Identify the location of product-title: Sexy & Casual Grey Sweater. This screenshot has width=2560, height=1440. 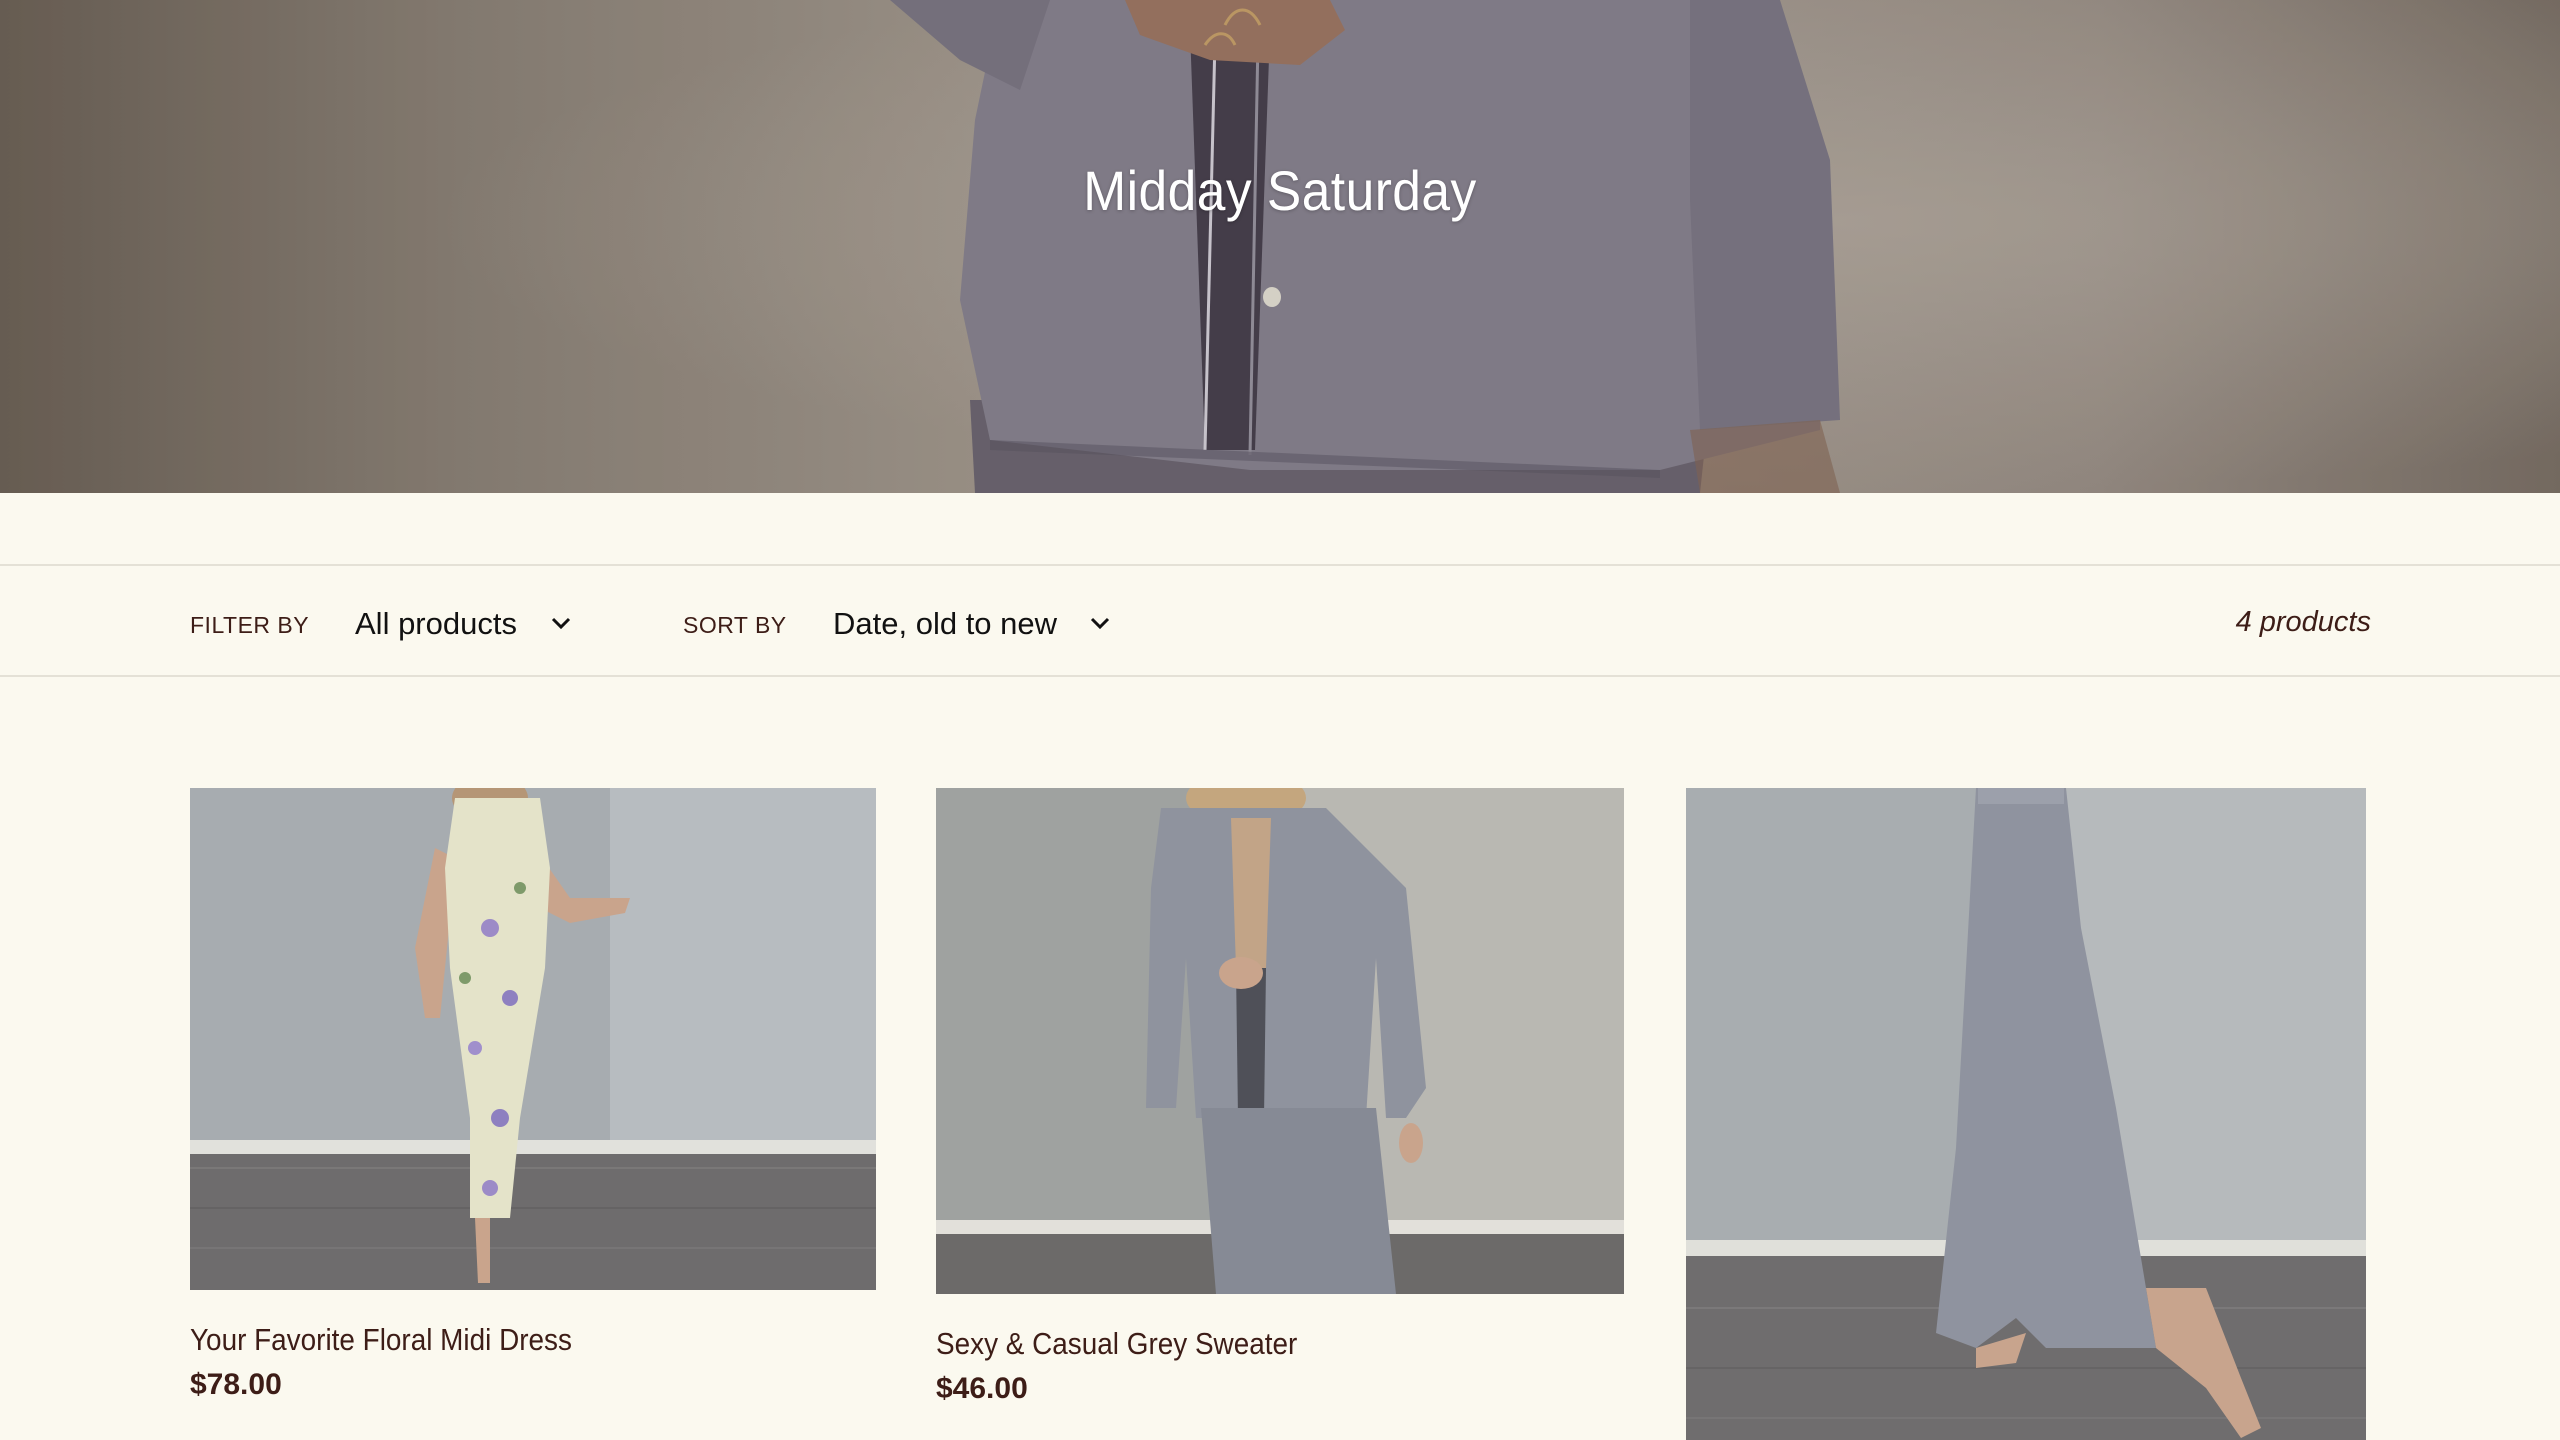
(1116, 1344).